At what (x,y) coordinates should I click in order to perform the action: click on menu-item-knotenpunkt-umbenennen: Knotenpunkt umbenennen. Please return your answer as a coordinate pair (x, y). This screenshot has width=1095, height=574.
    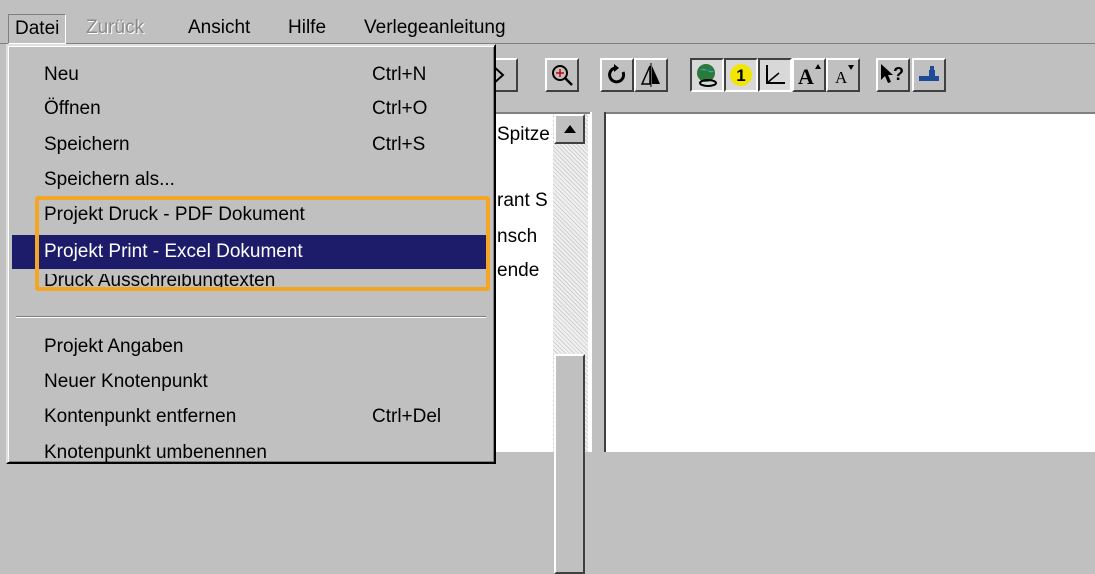
    Looking at the image, I should click on (251, 453).